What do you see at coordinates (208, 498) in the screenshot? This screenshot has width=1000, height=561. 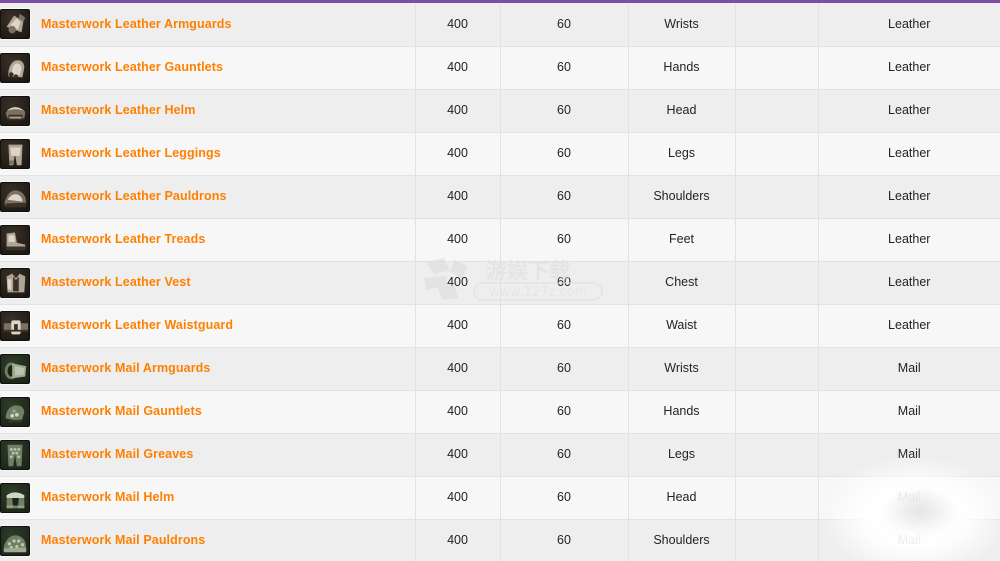 I see `cell-item-name: Masterwork Mail Helm` at bounding box center [208, 498].